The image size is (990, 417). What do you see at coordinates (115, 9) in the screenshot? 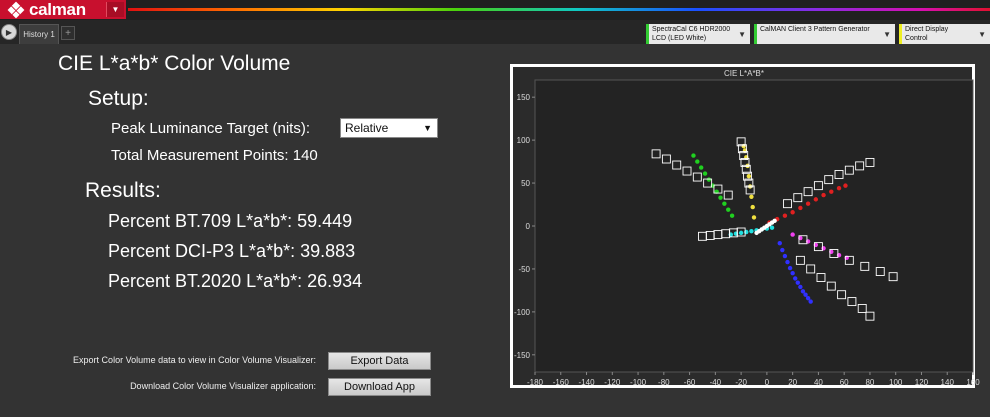
I see `app-menu-dropdown-icon: ▼` at bounding box center [115, 9].